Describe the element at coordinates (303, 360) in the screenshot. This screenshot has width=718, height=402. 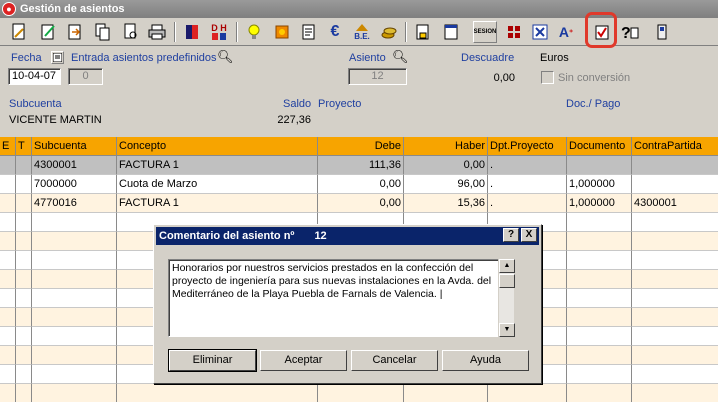
I see `aceptar-button: Aceptar` at that location.